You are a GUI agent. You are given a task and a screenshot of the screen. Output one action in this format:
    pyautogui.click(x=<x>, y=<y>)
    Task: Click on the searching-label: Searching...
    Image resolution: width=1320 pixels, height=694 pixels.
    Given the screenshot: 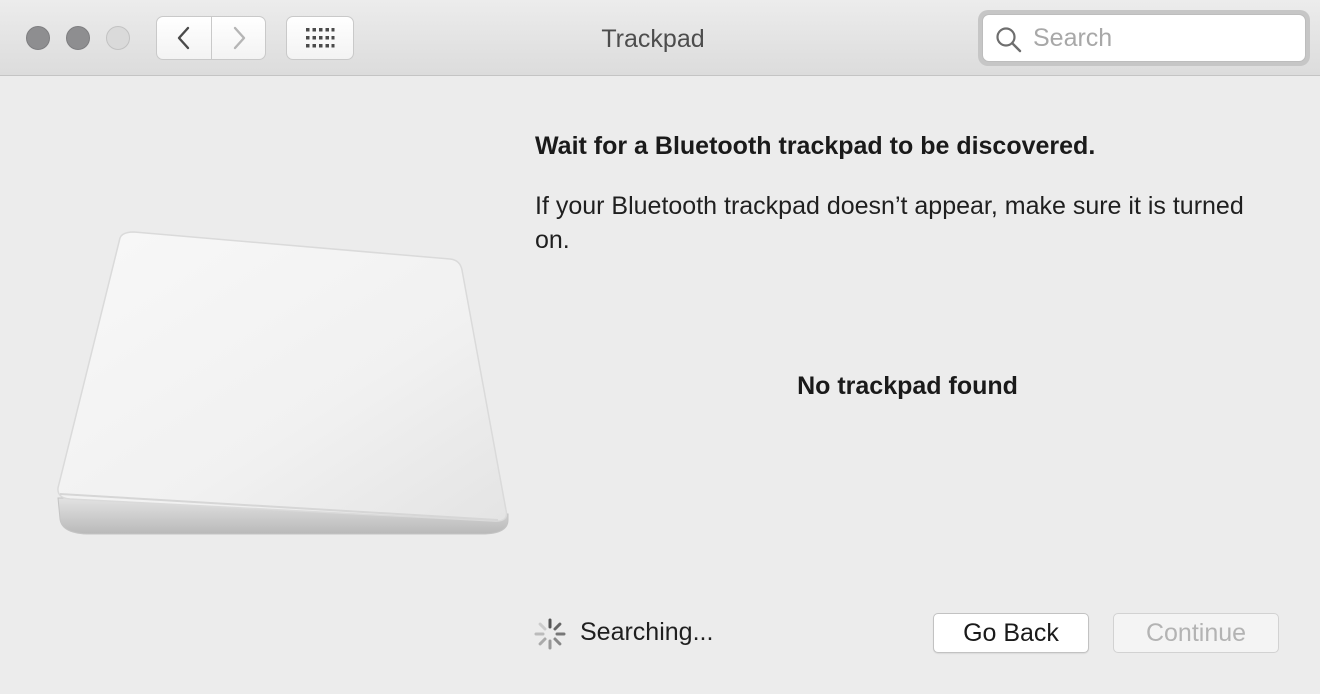 What is the action you would take?
    pyautogui.click(x=647, y=632)
    